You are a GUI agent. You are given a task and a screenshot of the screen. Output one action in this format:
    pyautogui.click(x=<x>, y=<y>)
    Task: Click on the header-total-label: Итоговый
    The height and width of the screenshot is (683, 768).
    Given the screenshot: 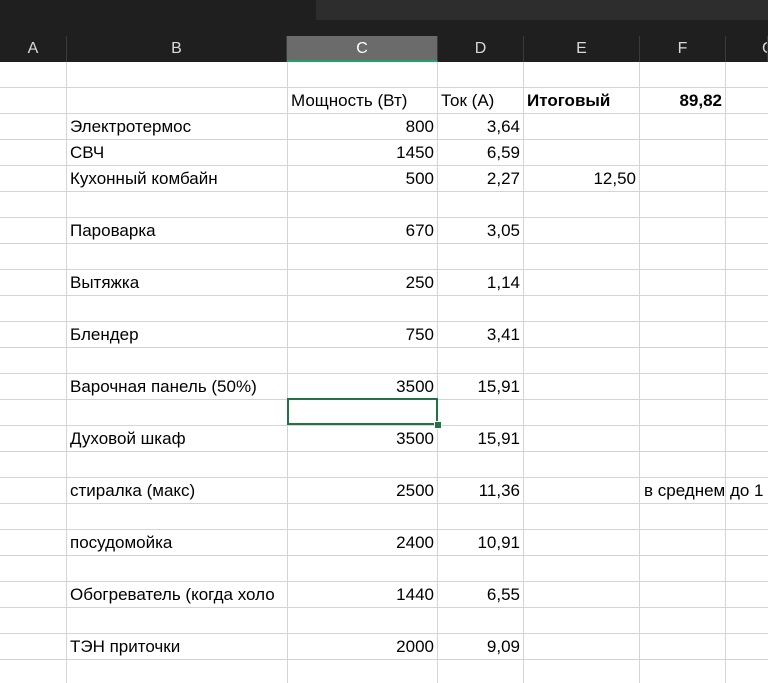 What is the action you would take?
    pyautogui.click(x=568, y=101)
    